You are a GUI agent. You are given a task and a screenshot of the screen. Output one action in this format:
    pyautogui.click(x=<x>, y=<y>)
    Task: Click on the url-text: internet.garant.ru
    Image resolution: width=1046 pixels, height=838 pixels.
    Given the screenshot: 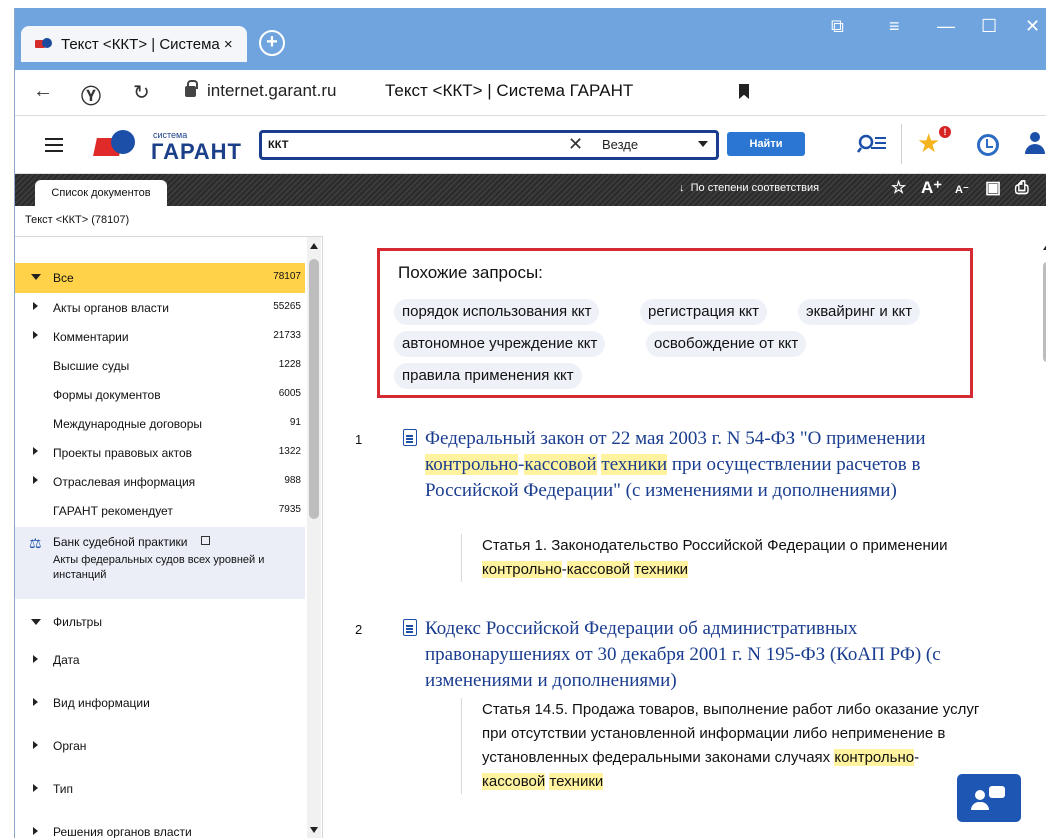 What is the action you would take?
    pyautogui.click(x=271, y=91)
    